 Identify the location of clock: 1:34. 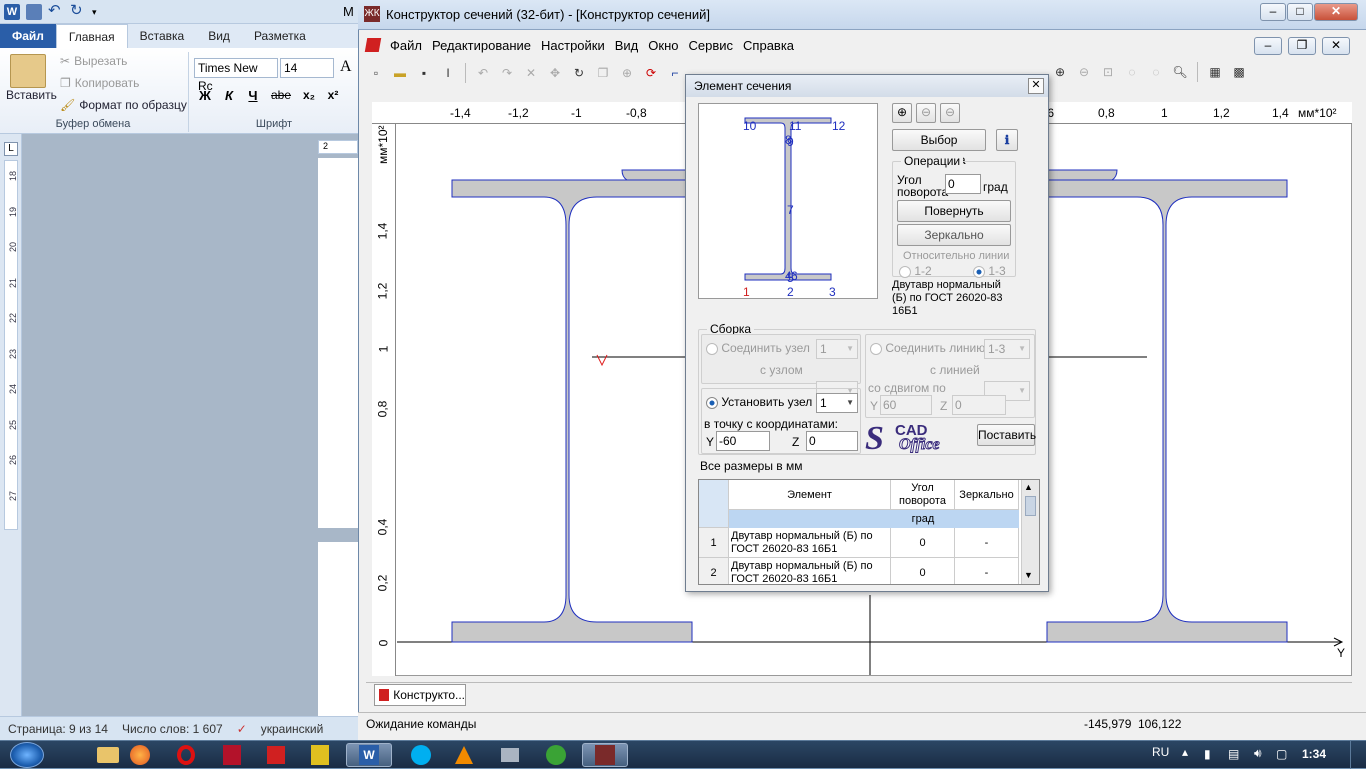
(1314, 754).